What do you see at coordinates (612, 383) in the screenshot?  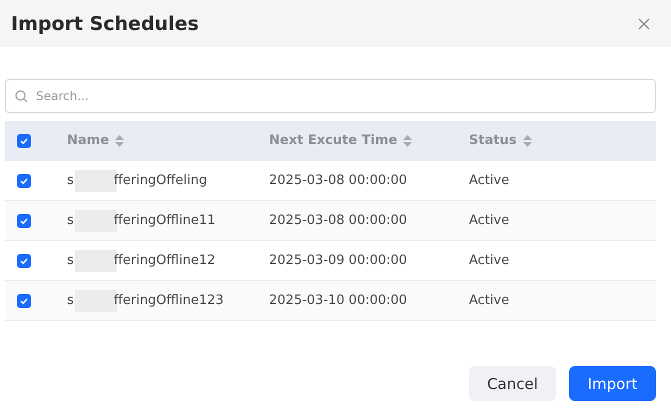 I see `import-button: Import` at bounding box center [612, 383].